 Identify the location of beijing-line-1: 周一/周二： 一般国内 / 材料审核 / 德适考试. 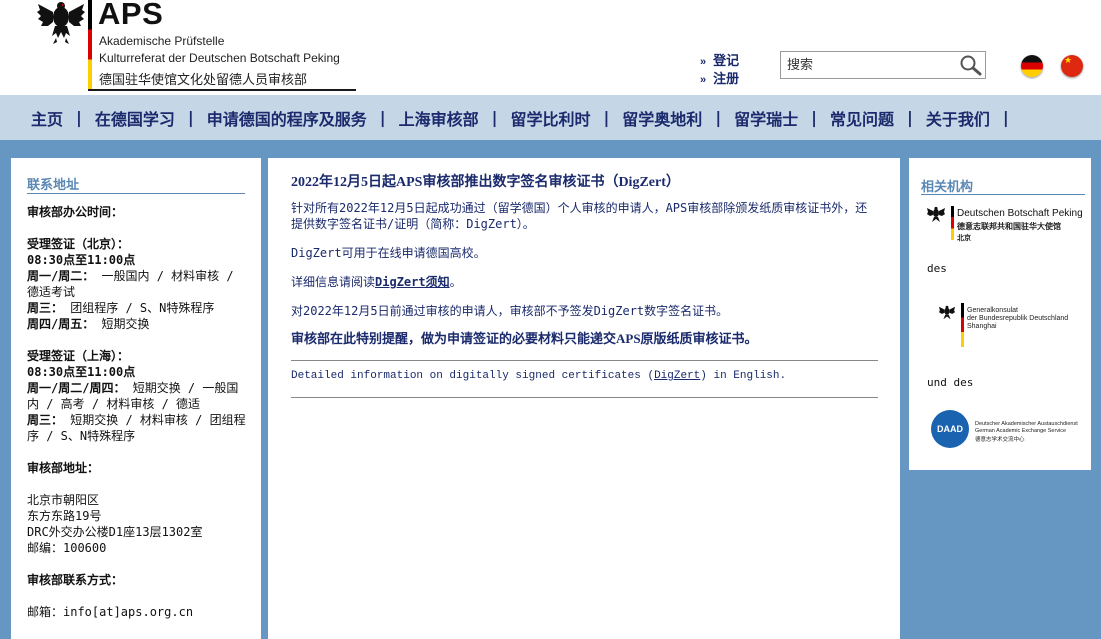
(130, 284).